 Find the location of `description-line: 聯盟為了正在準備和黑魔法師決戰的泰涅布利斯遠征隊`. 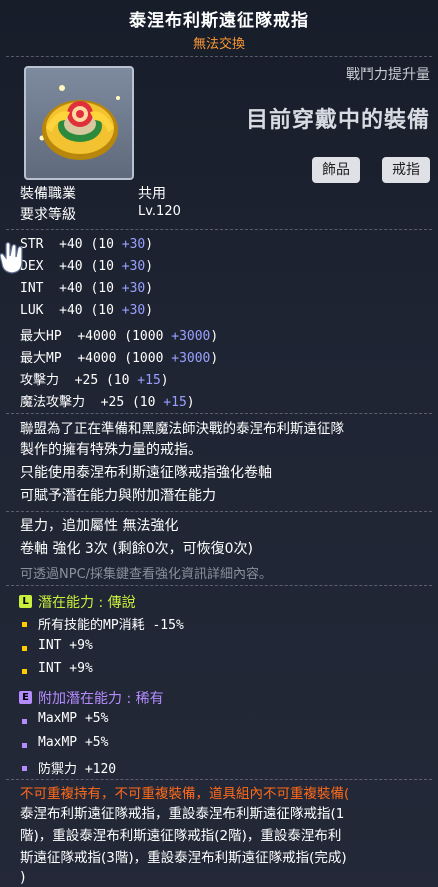

description-line: 聯盟為了正在準備和黑魔法師決戰的泰涅布利斯遠征隊 is located at coordinates (182, 429).